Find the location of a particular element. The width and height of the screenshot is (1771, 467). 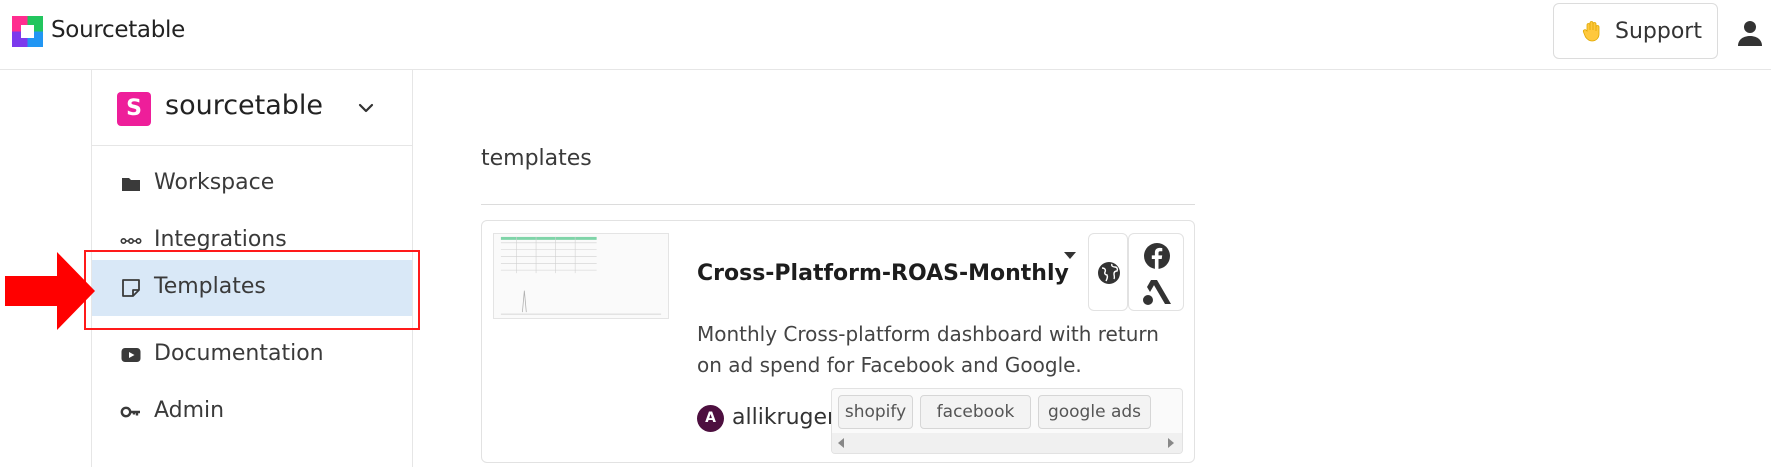

caret-down-icon is located at coordinates (1070, 256).